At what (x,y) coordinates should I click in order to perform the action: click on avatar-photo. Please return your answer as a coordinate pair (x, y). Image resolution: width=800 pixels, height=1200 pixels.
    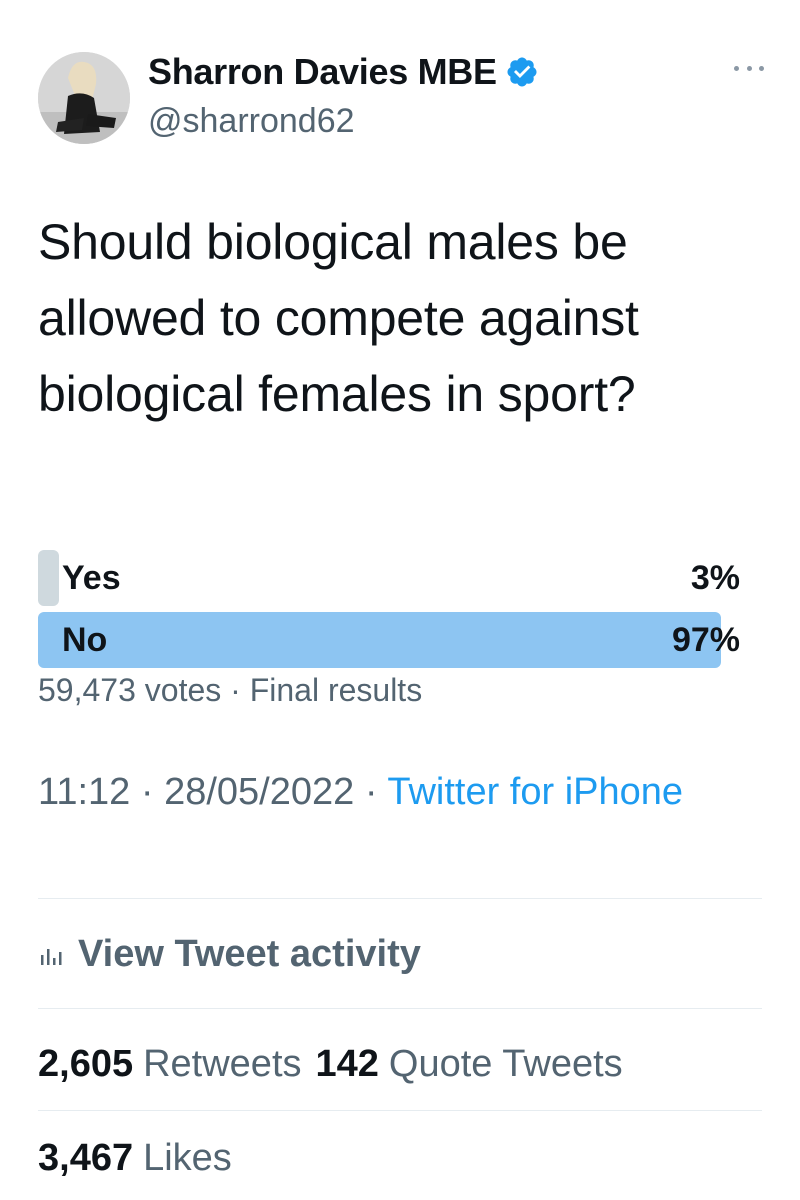
    Looking at the image, I should click on (84, 98).